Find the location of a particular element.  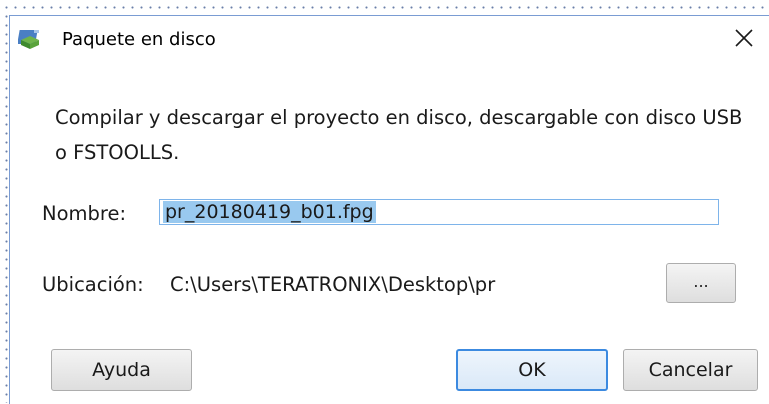

name-input: pr_20180419_b01.fpg is located at coordinates (439, 212).